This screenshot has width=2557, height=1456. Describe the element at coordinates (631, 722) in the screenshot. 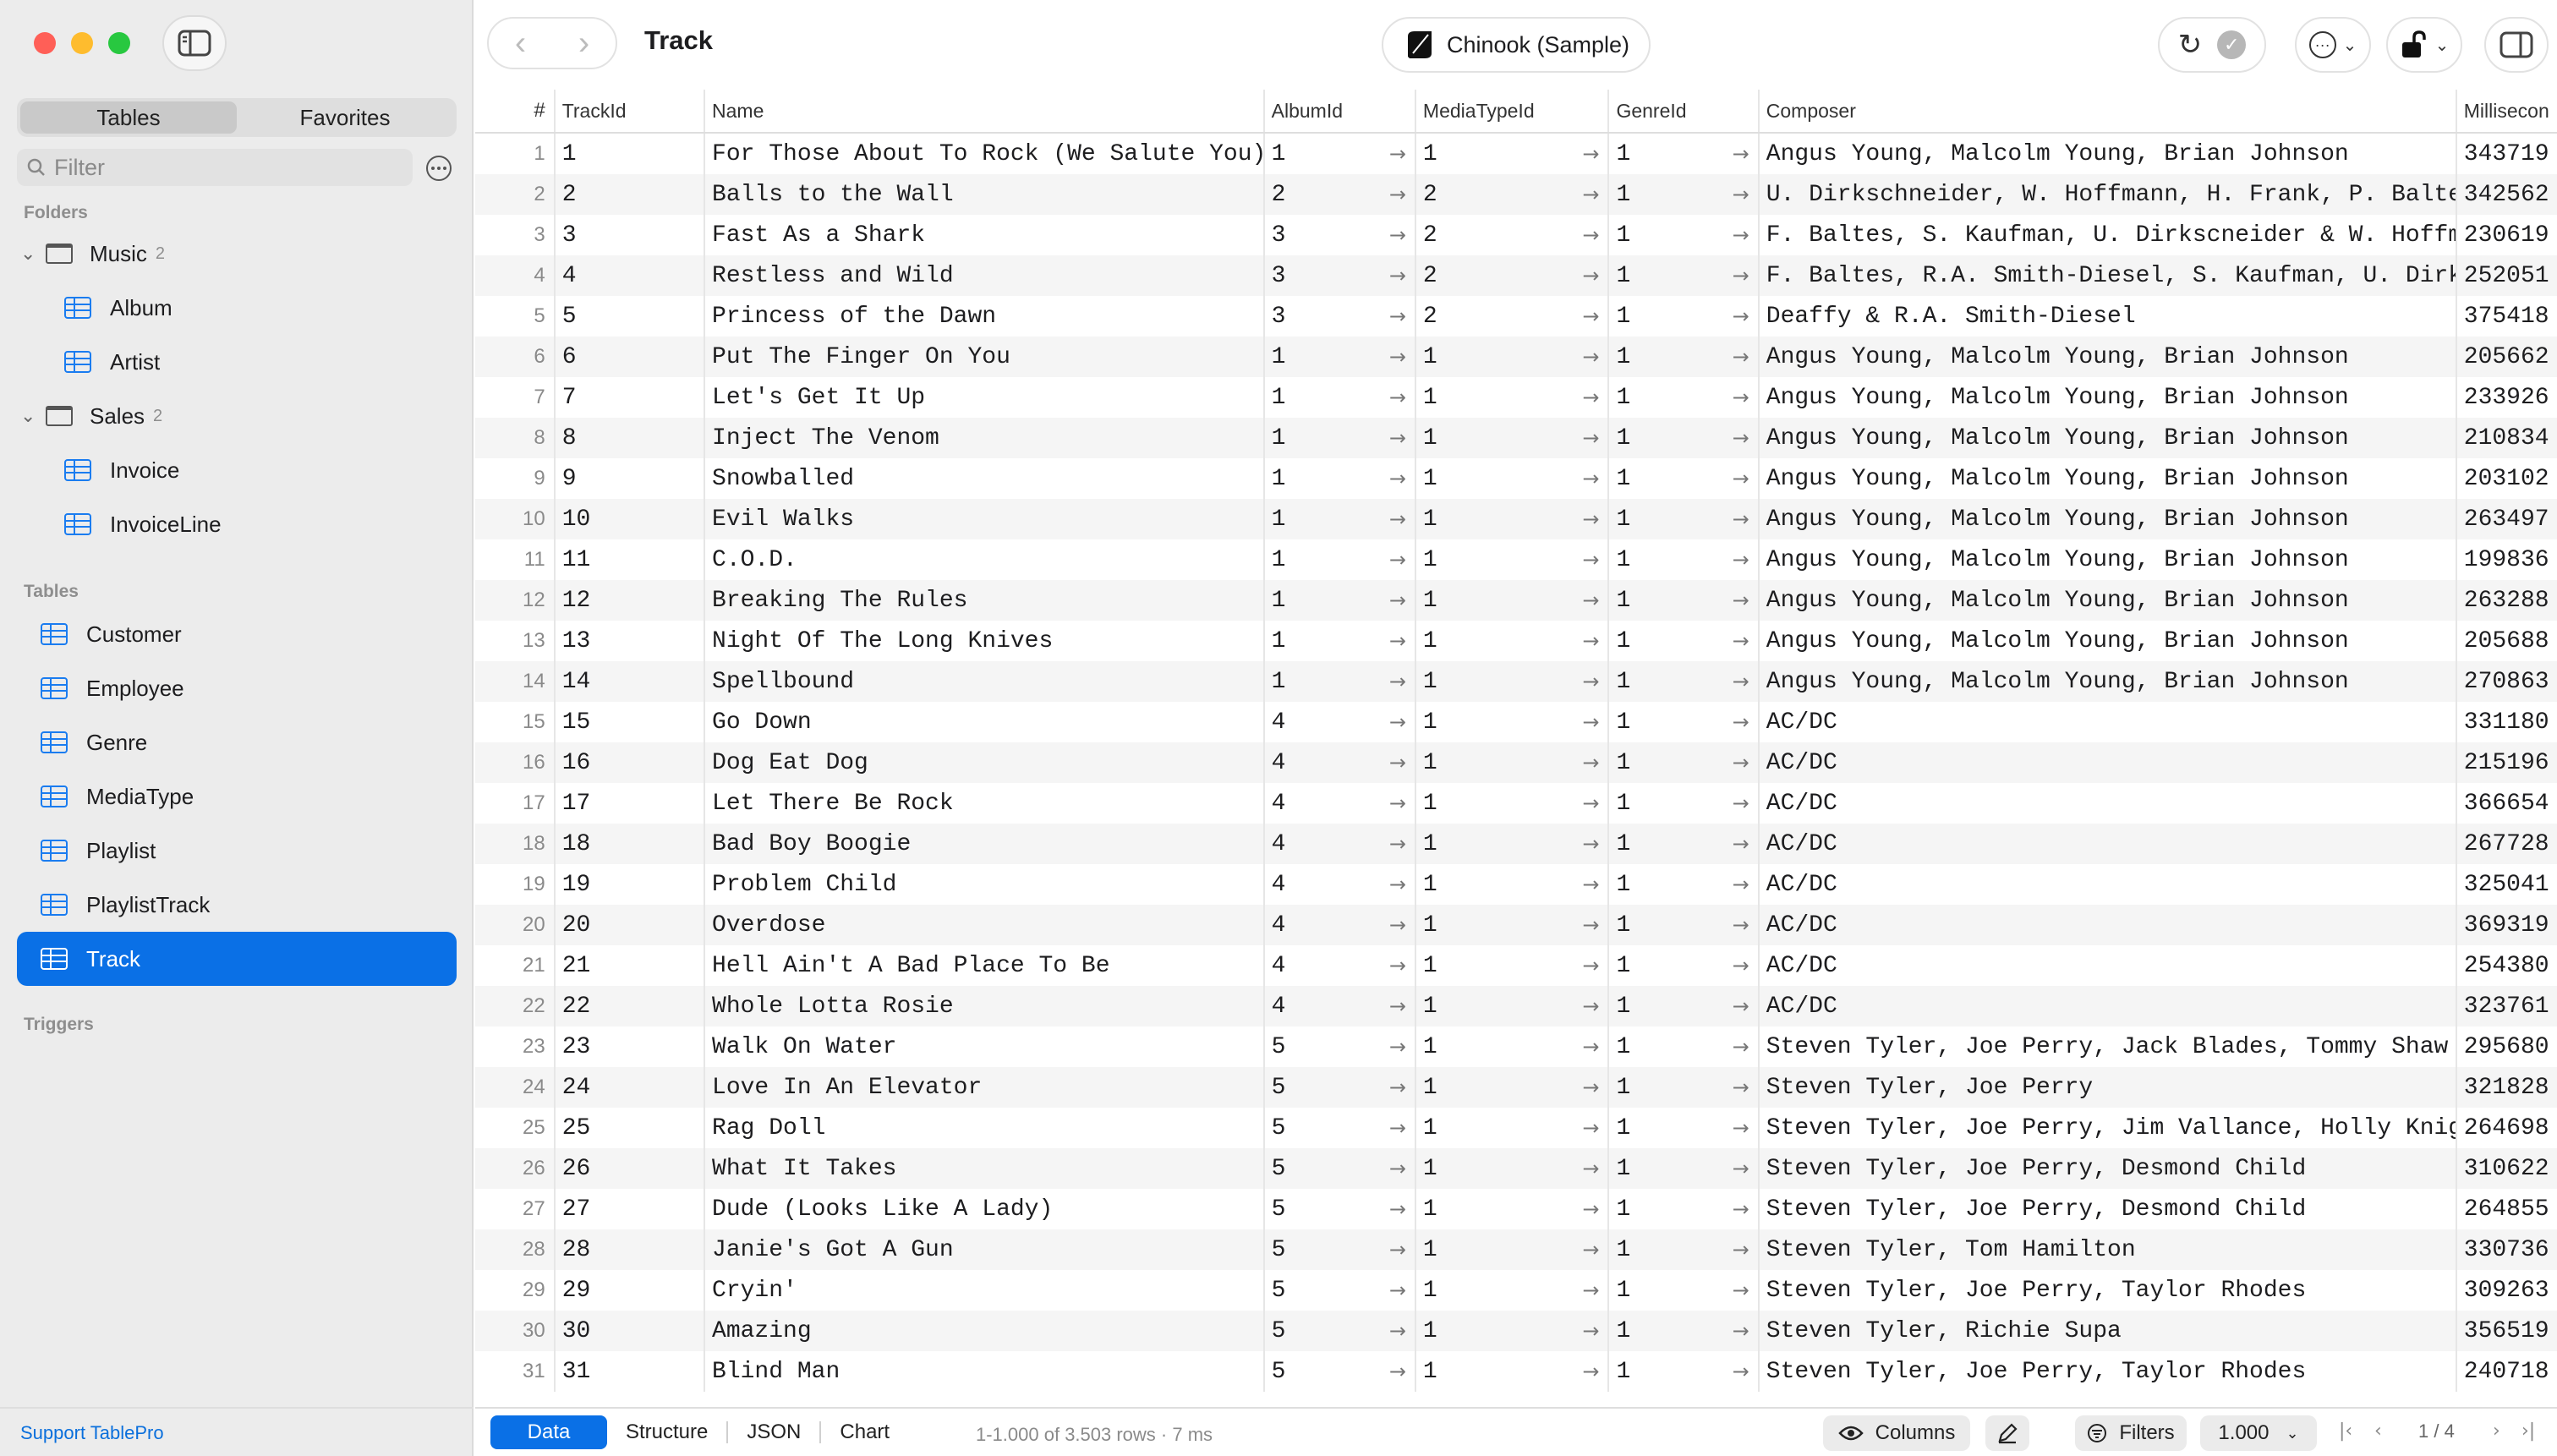

I see `cell-trackid: 15` at that location.